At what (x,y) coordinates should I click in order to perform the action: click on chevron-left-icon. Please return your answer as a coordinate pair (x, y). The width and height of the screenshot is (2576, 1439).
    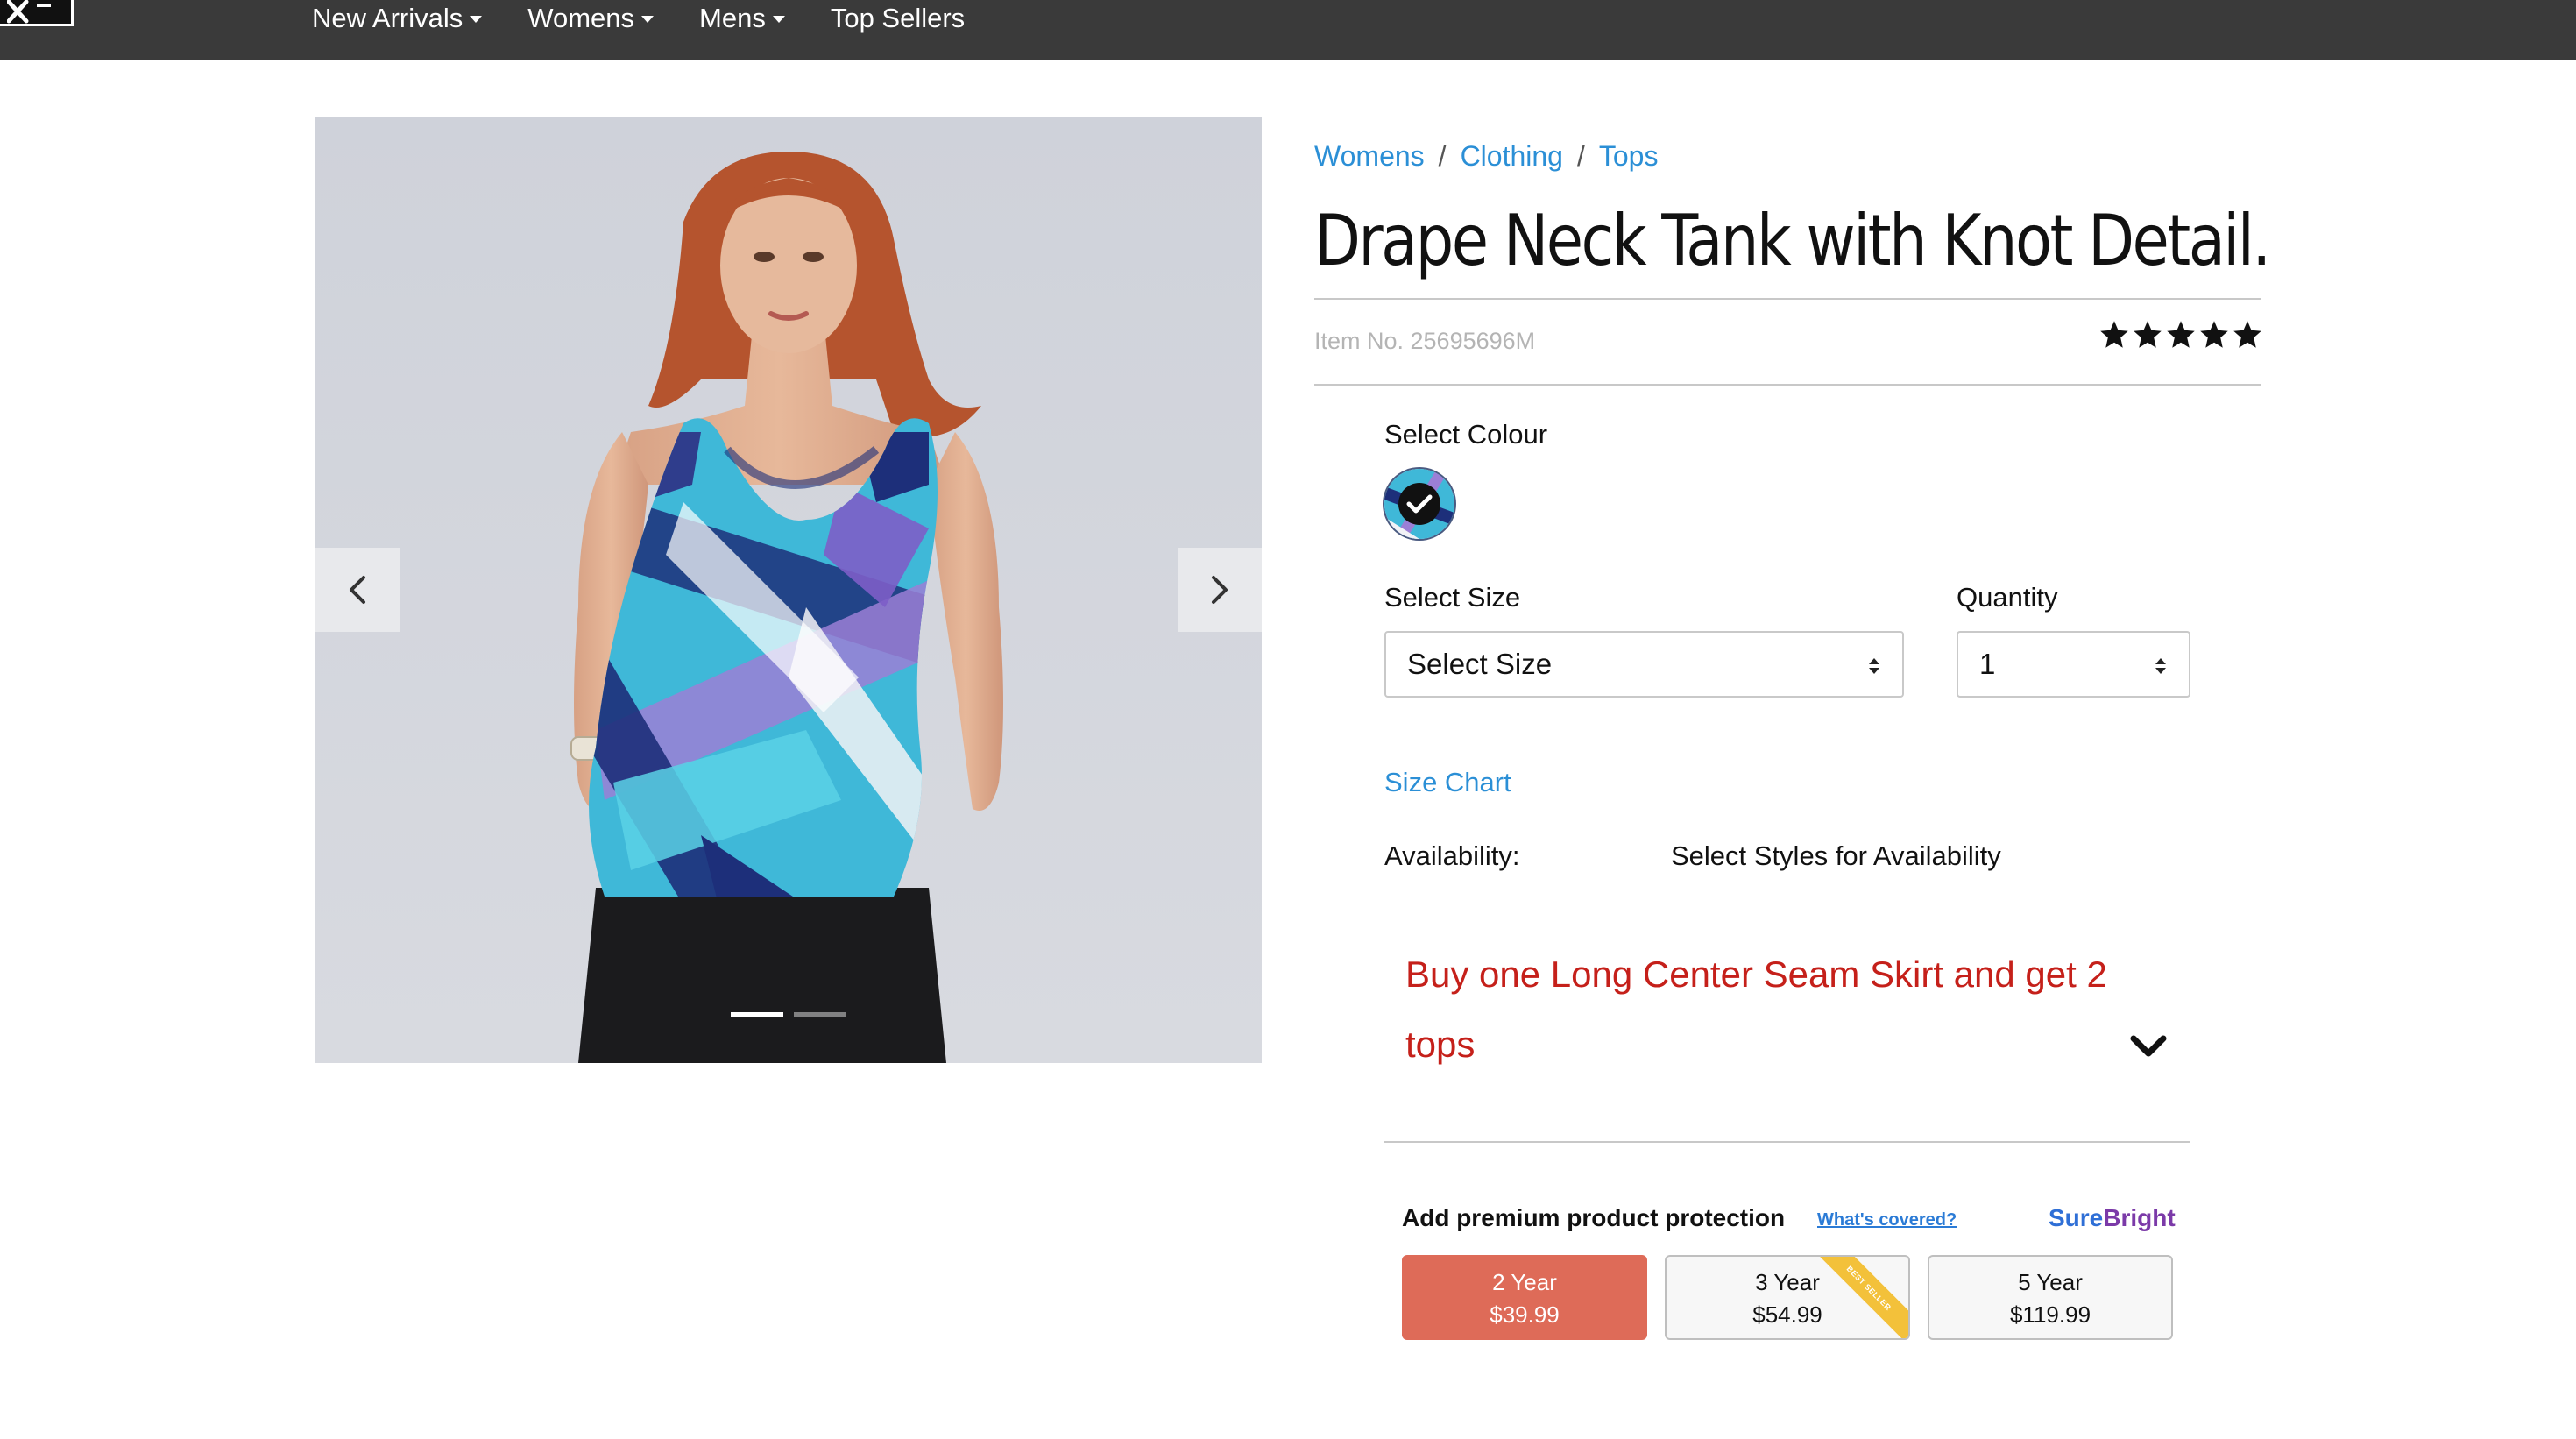
    Looking at the image, I should click on (357, 590).